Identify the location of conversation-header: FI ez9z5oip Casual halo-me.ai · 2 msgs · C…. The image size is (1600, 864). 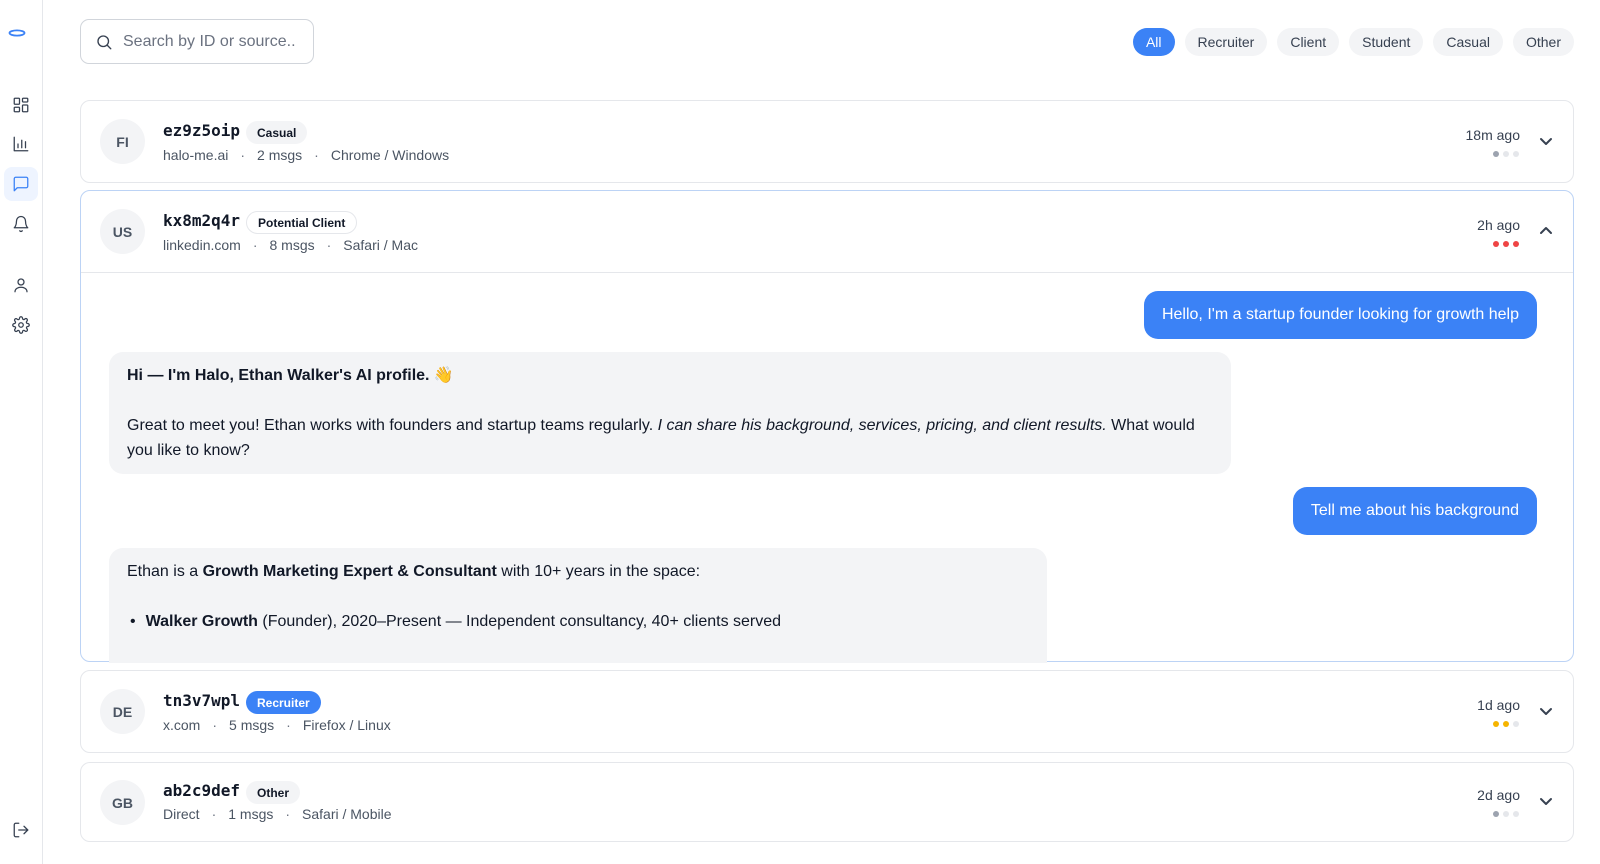
(827, 141).